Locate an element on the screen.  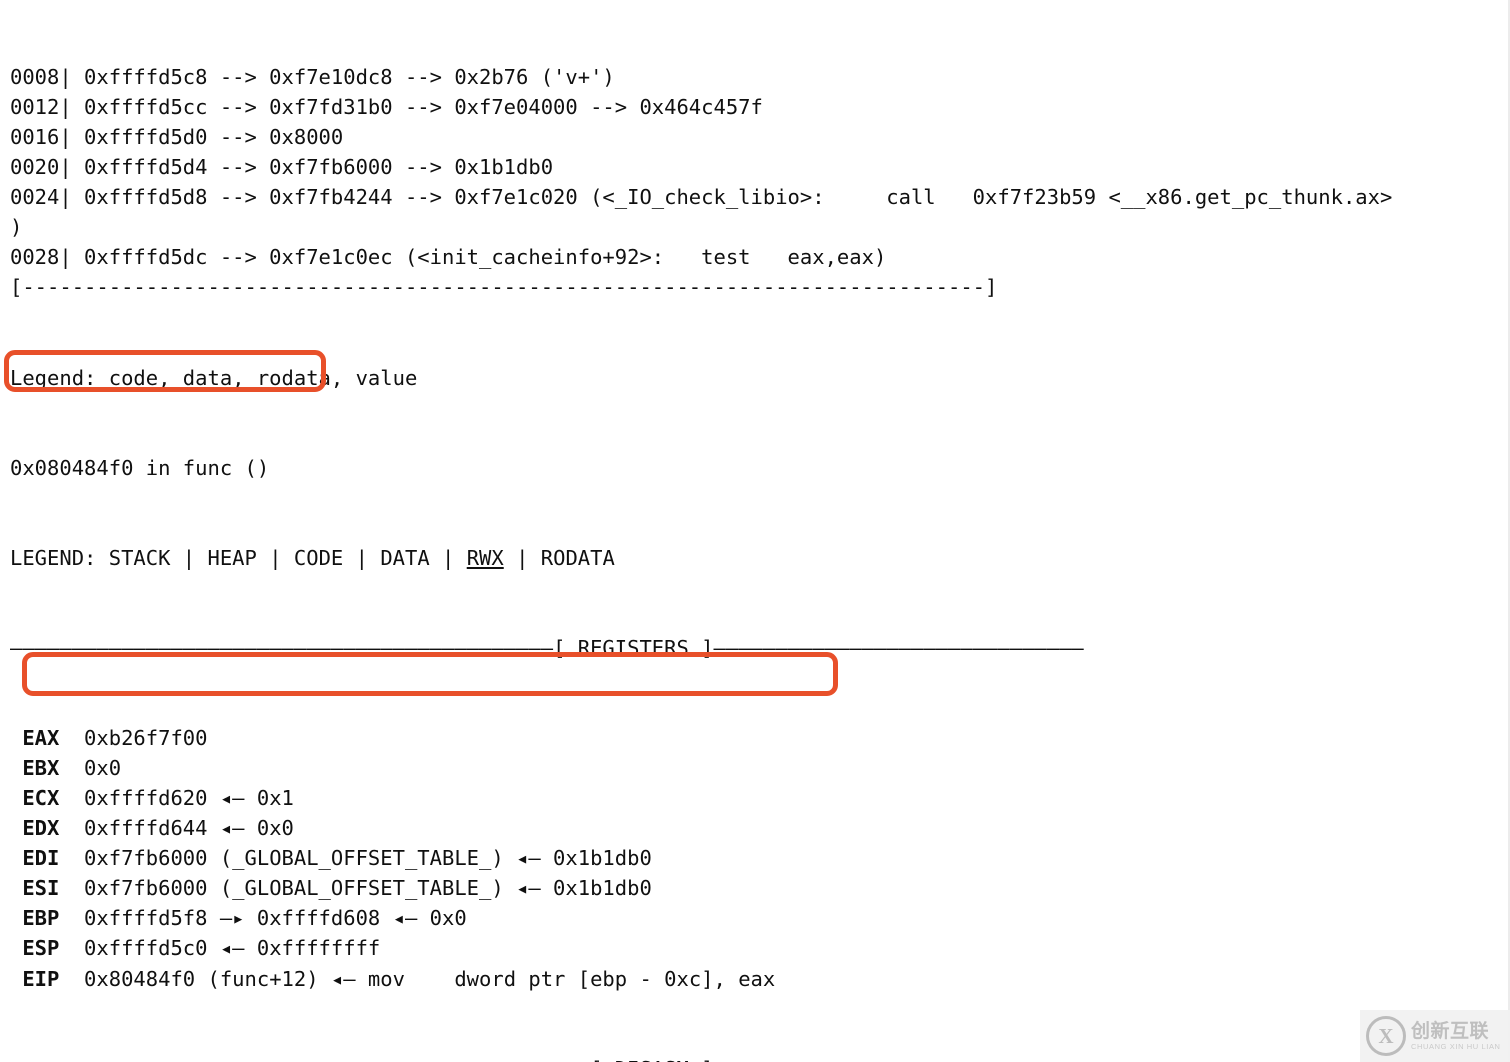
legend-item-heap: HEAP is located at coordinates (232, 557).